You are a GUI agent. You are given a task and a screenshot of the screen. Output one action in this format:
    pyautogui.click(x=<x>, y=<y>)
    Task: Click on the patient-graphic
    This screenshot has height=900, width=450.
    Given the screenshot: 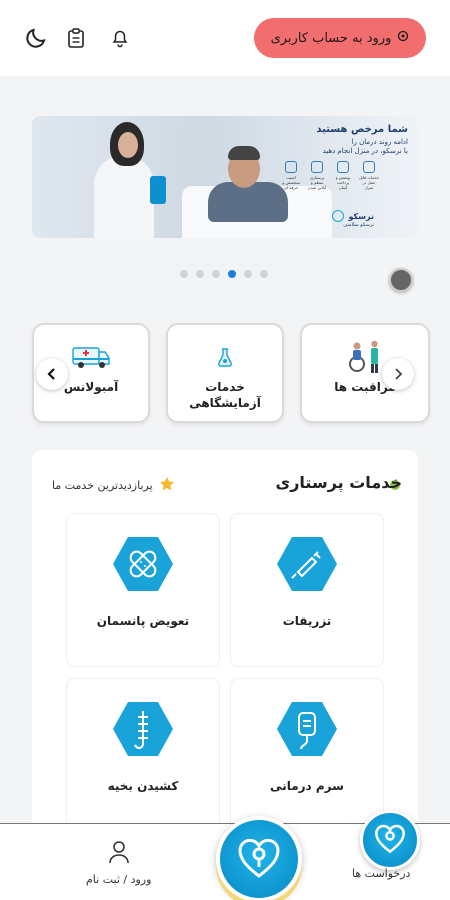 What is the action you would take?
    pyautogui.click(x=248, y=202)
    